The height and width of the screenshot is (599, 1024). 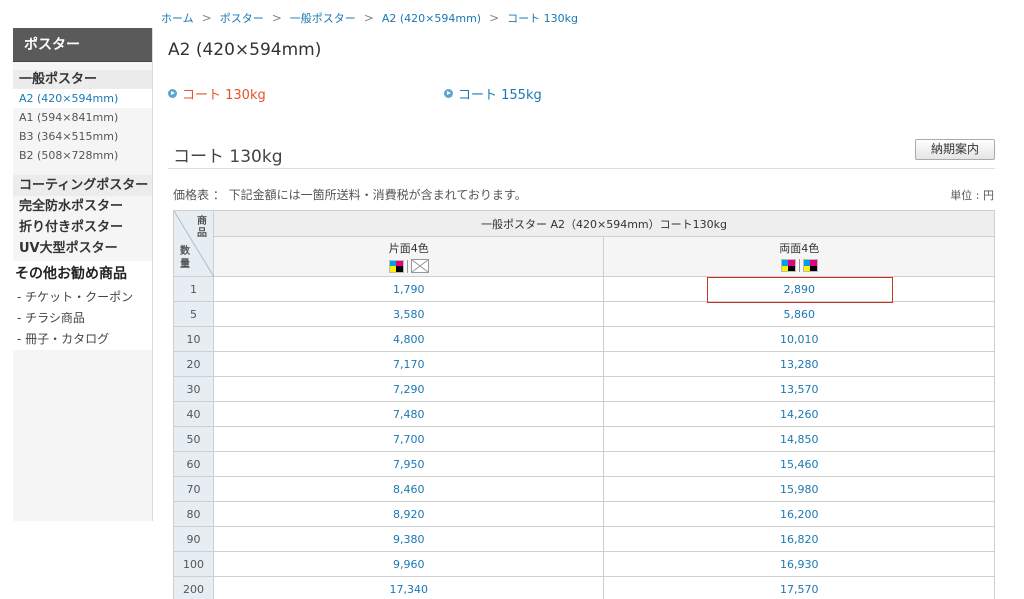 What do you see at coordinates (799, 539) in the screenshot?
I see `price-cell-double: 16,820` at bounding box center [799, 539].